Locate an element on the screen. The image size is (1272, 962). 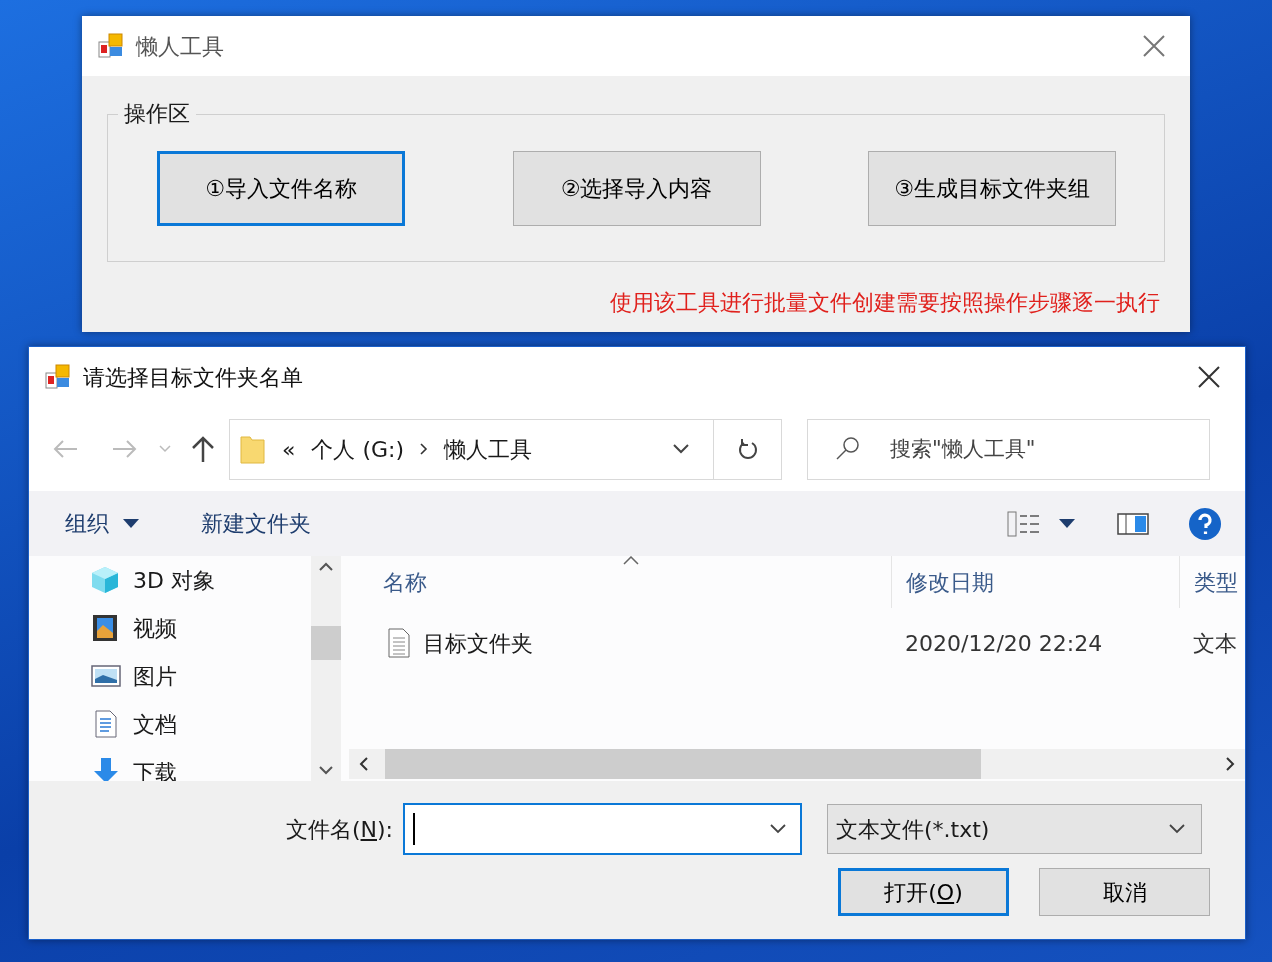
step-button: ①导入文件名称 is located at coordinates (281, 188).